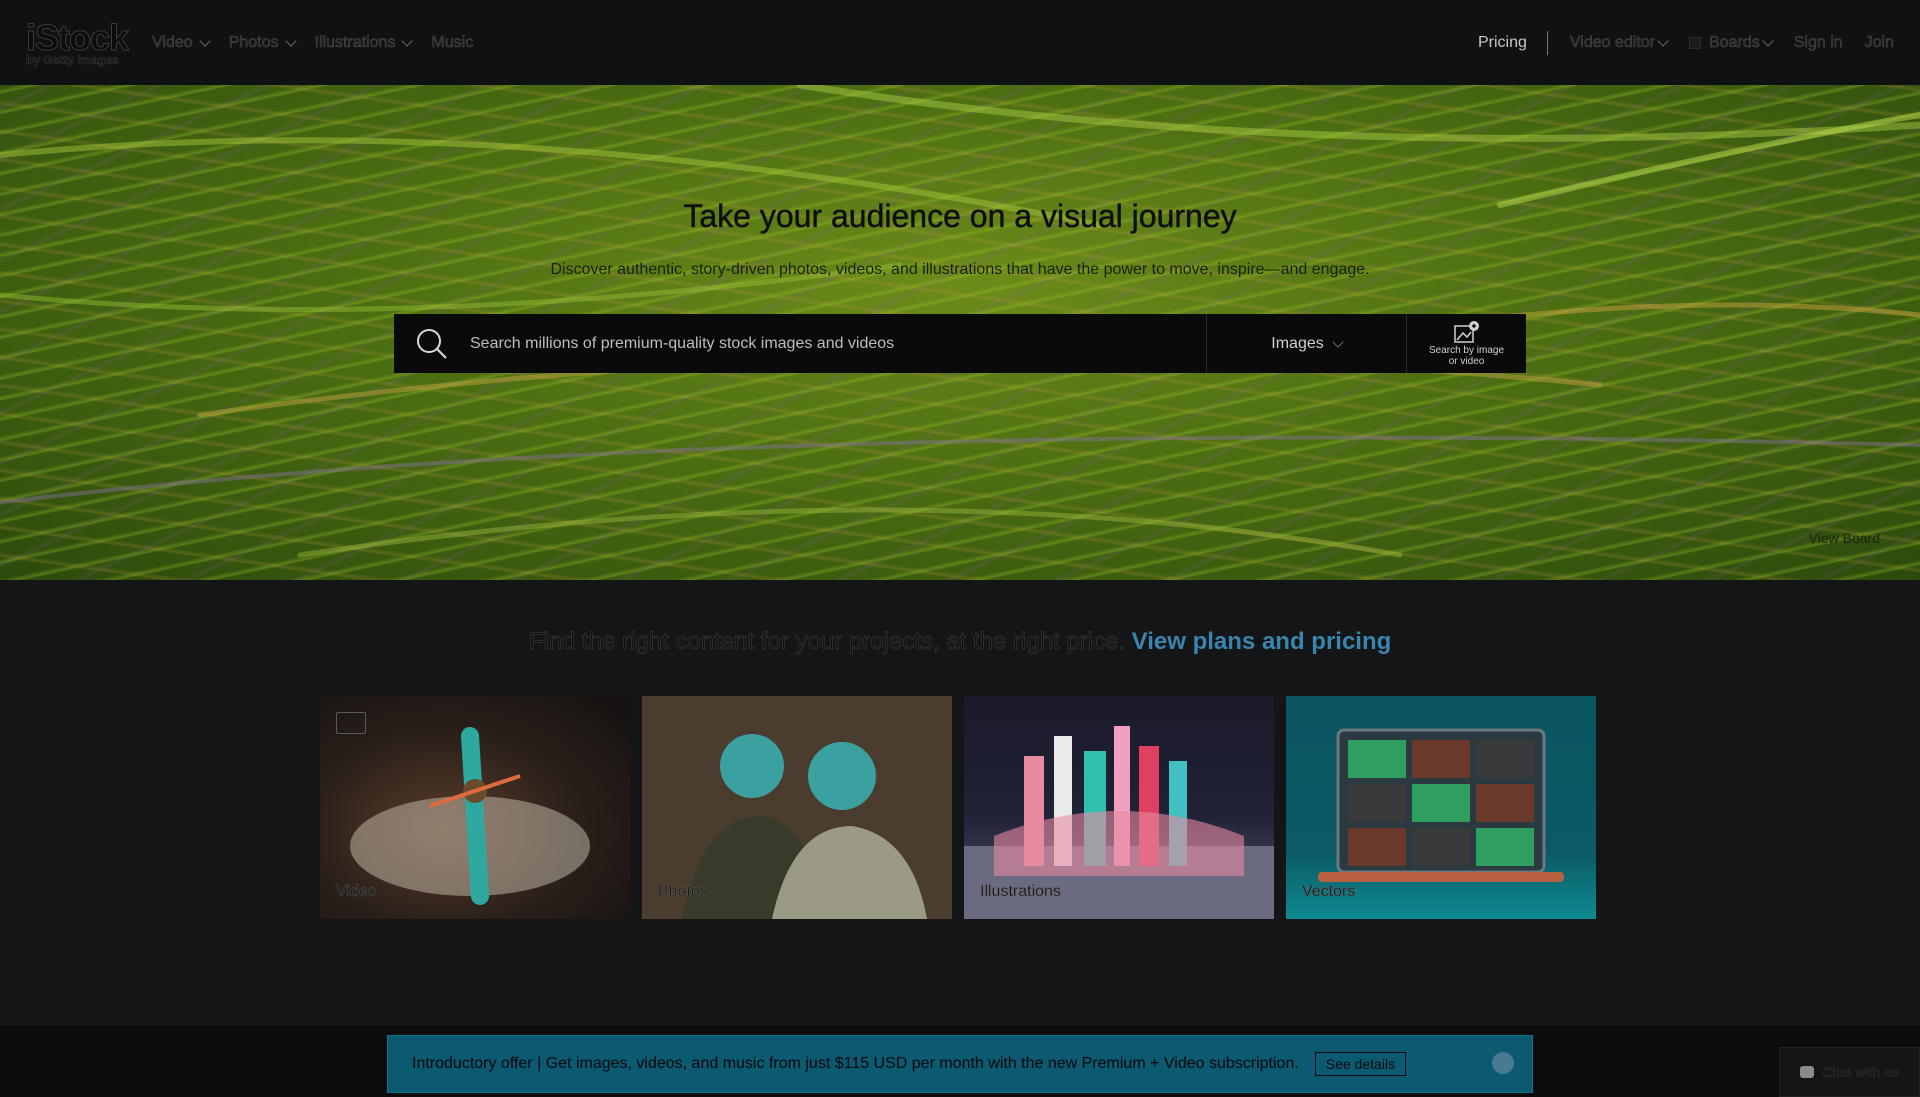 The width and height of the screenshot is (1920, 1097). Describe the element at coordinates (1329, 892) in the screenshot. I see `category-label: Vectors` at that location.